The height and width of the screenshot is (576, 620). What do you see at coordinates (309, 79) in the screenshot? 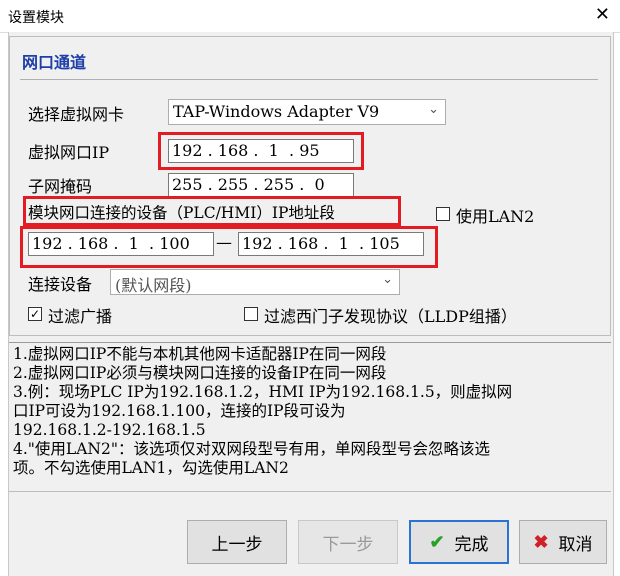
I see `section-divider` at bounding box center [309, 79].